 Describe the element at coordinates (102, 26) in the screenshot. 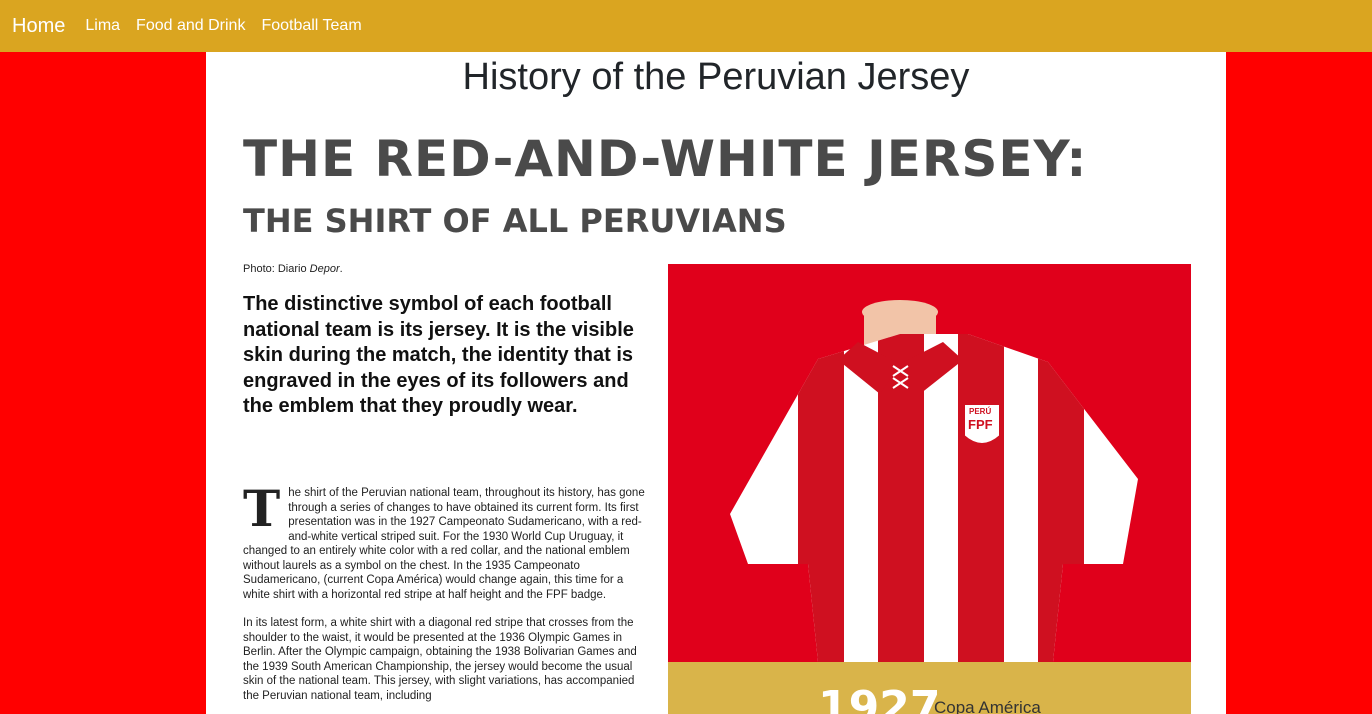

I see `nav-link-lima: Lima` at that location.